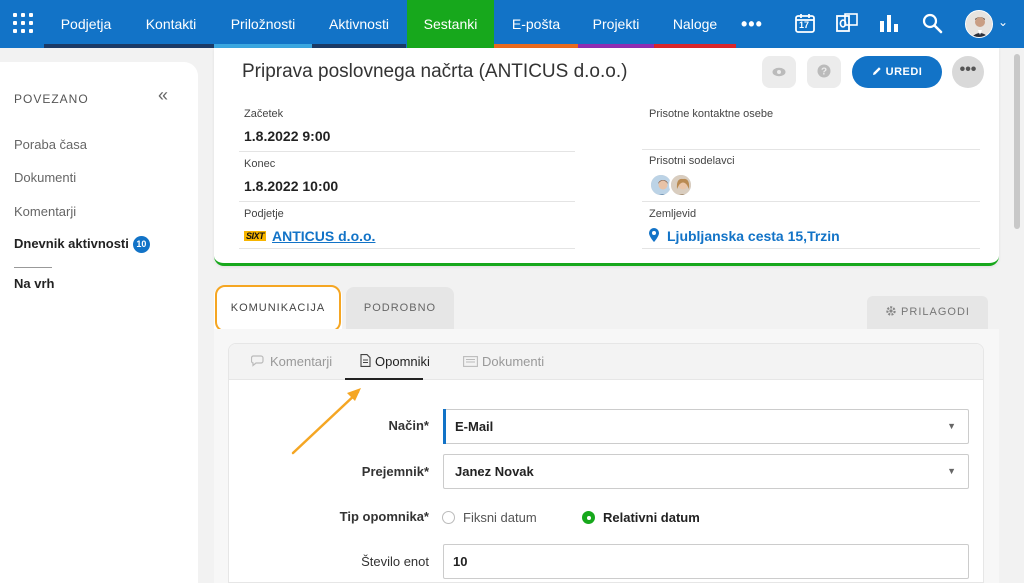 This screenshot has height=583, width=1024. Describe the element at coordinates (1003, 22) in the screenshot. I see `chevron-down-icon: ⌄` at that location.